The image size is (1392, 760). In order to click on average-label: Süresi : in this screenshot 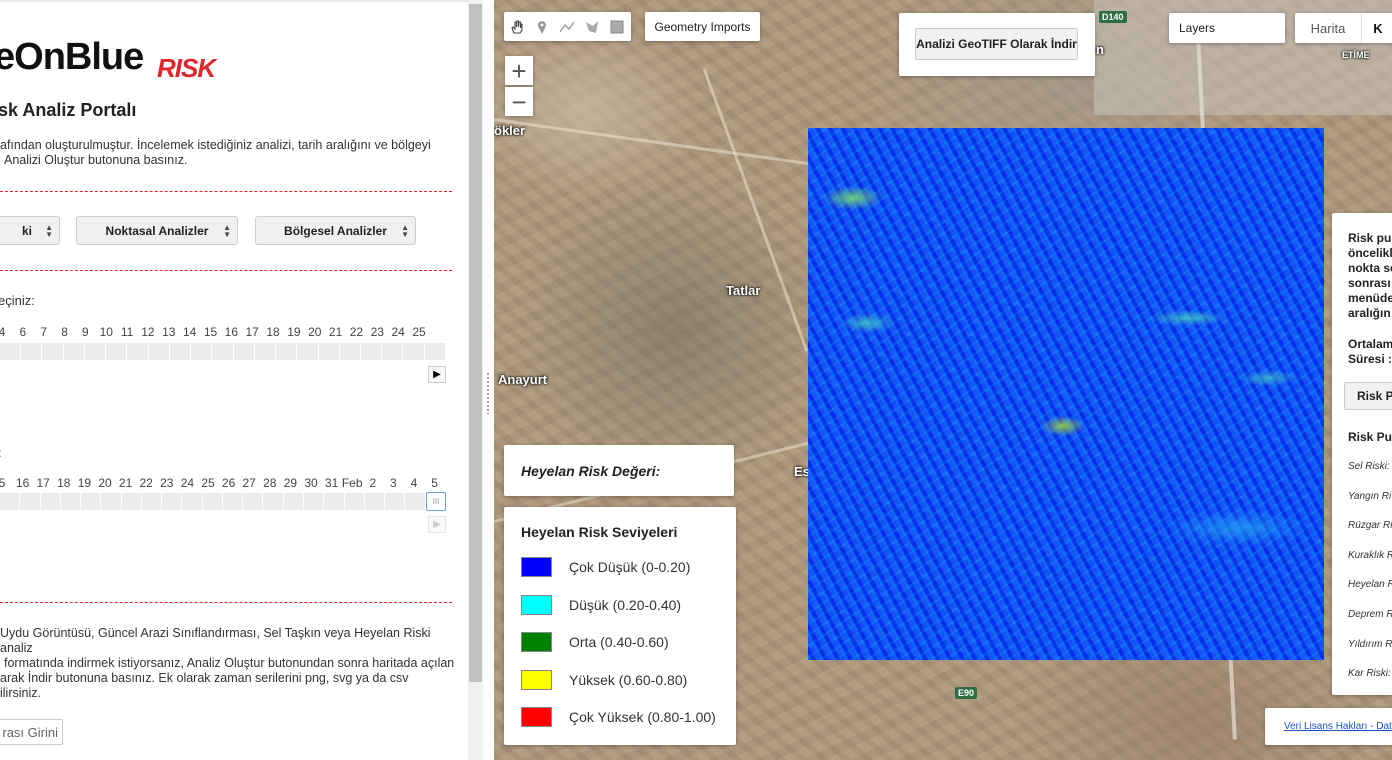, I will do `click(1370, 359)`.